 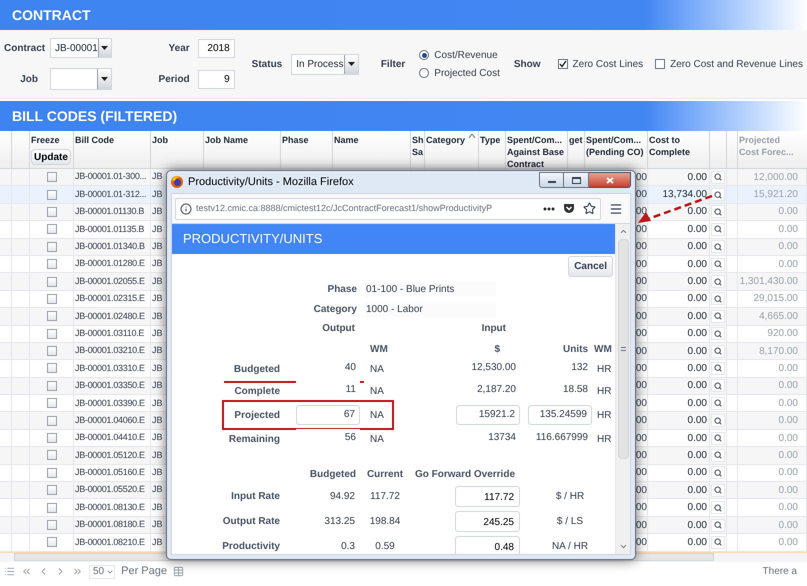 What do you see at coordinates (109, 489) in the screenshot?
I see `table-cell-text: JB-00001.05520.E` at bounding box center [109, 489].